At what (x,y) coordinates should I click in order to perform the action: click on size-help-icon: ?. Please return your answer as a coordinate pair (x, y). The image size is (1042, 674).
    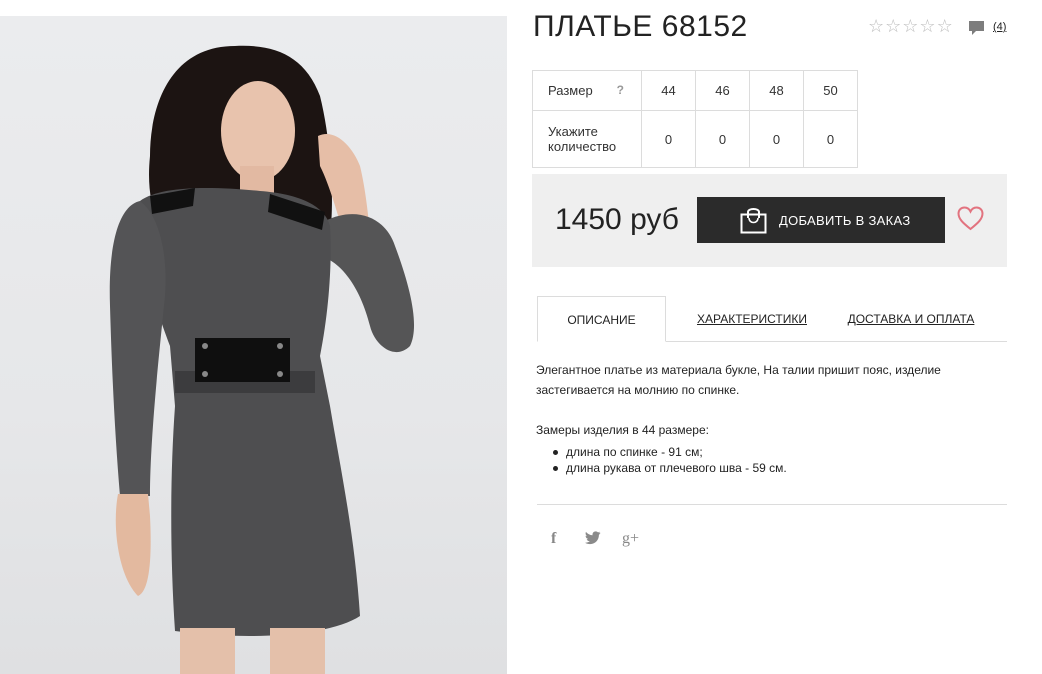
    Looking at the image, I should click on (620, 90).